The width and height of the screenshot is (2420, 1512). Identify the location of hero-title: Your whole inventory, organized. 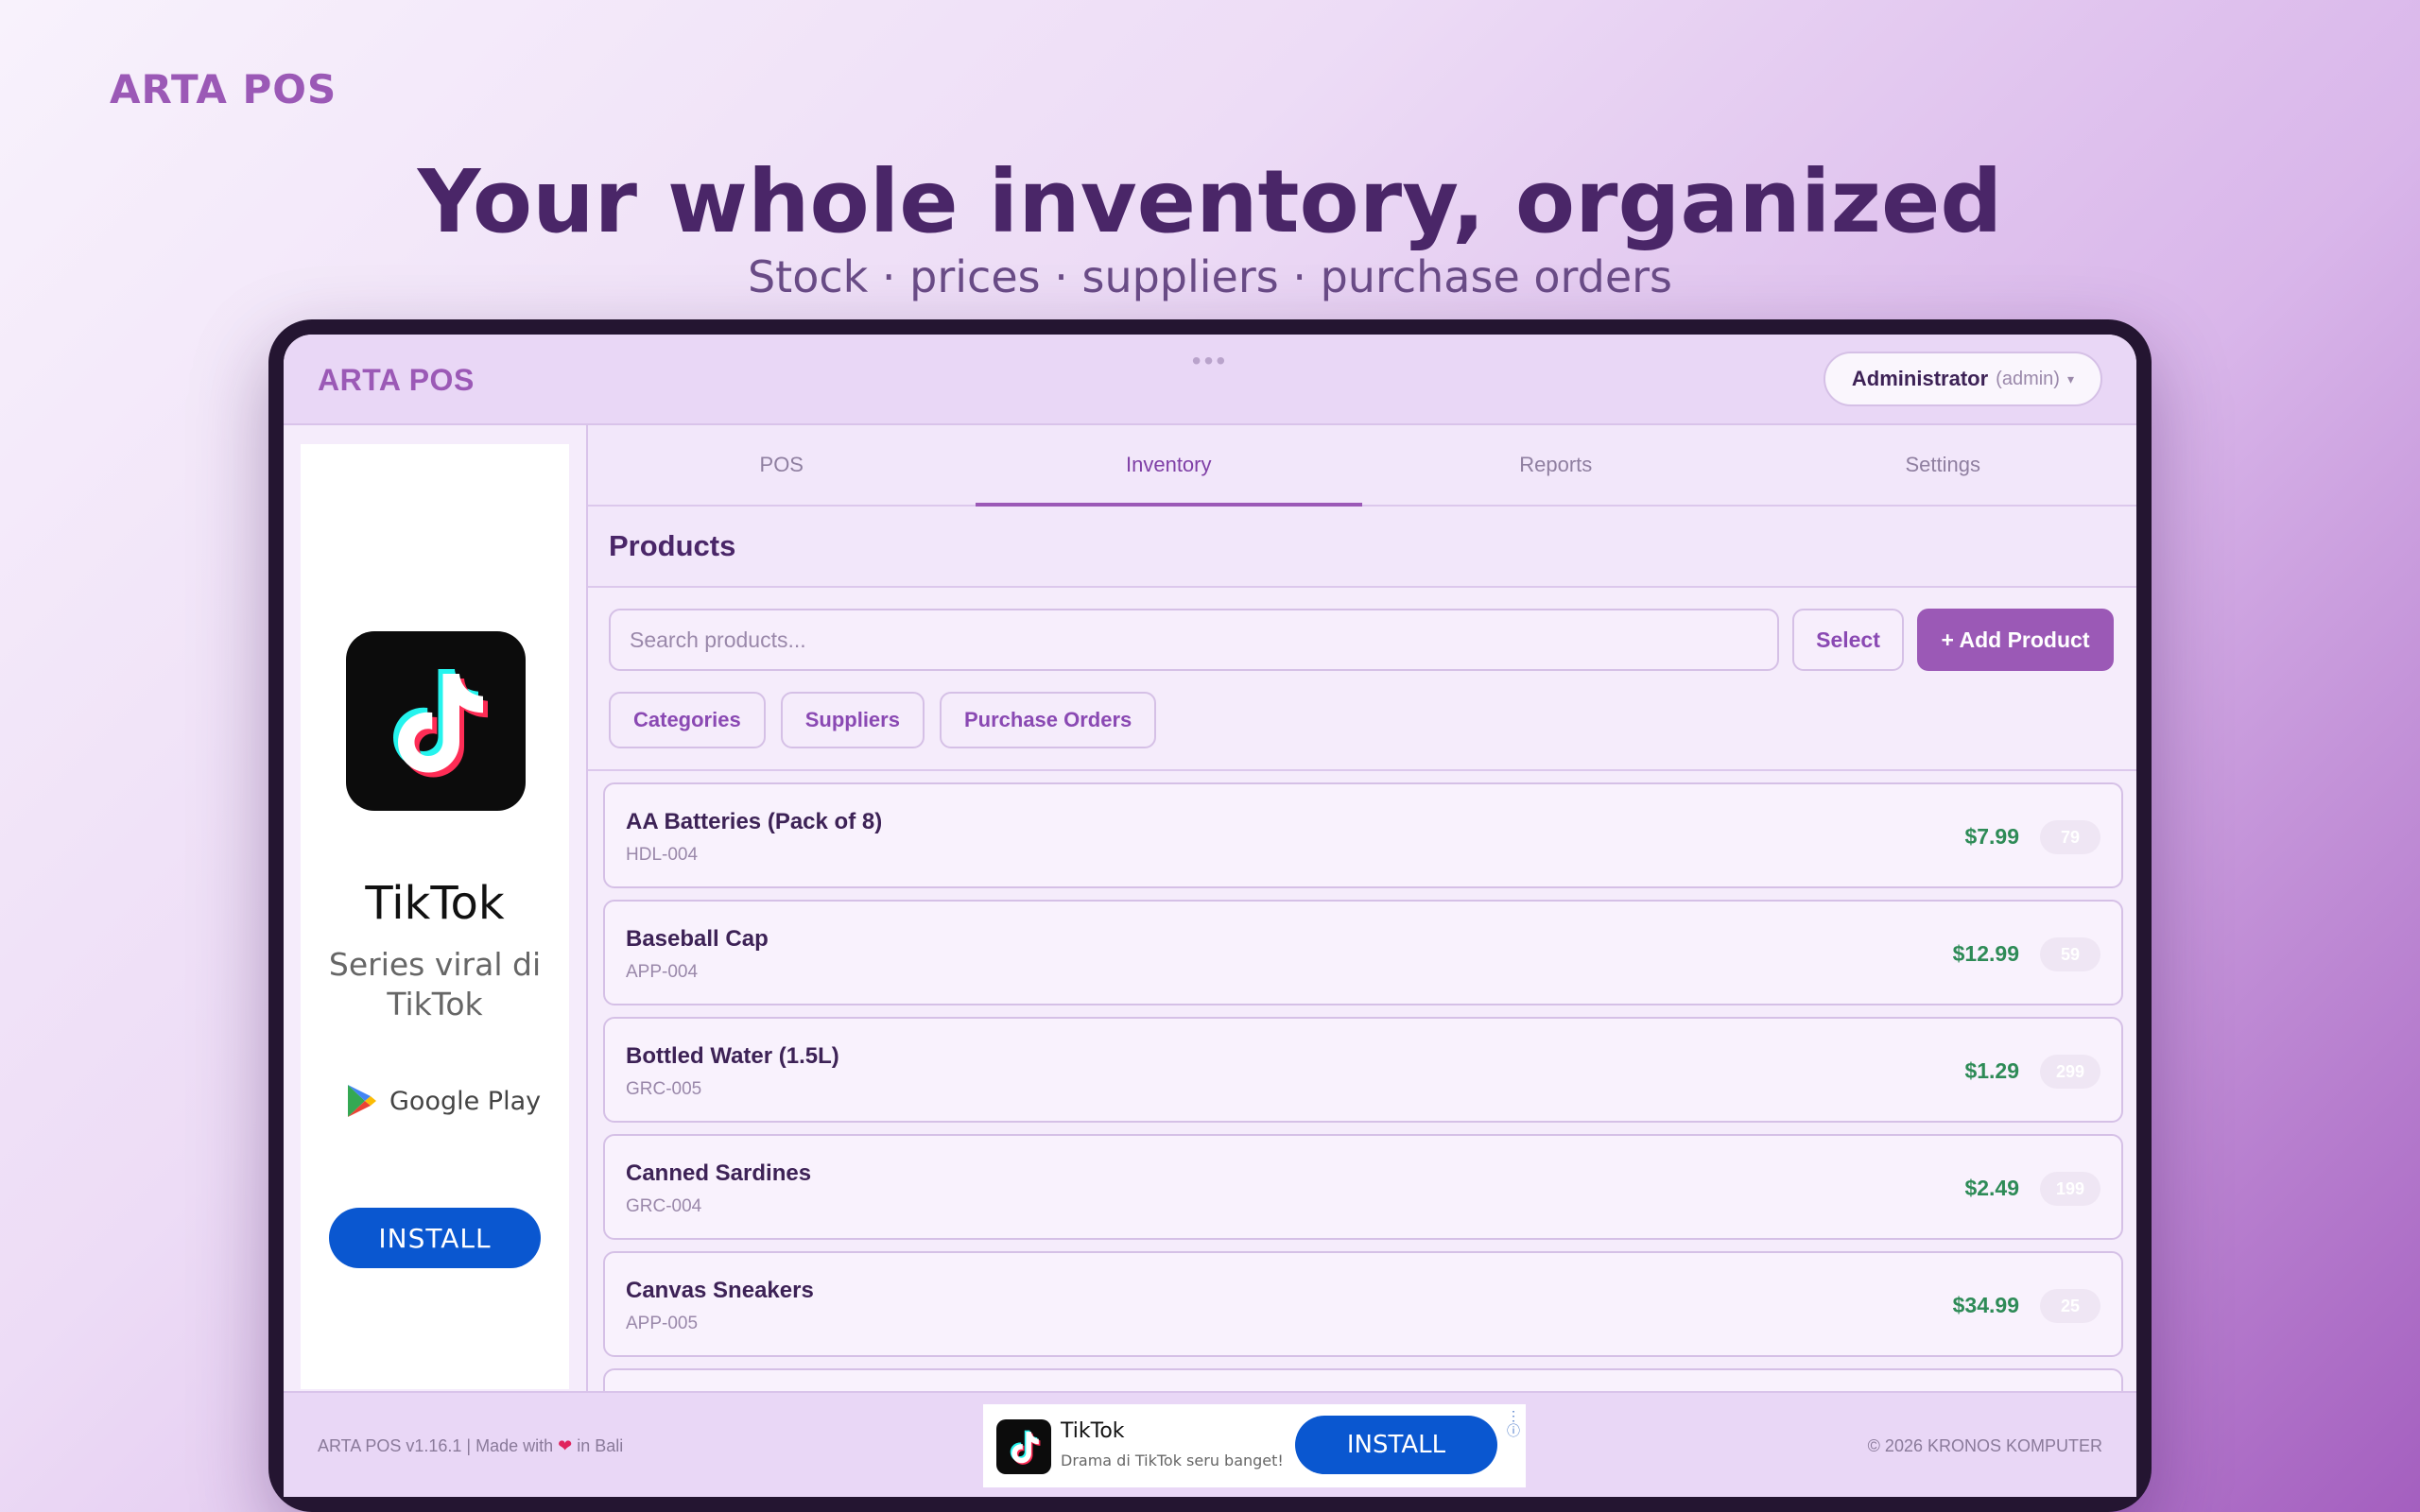
(1210, 201).